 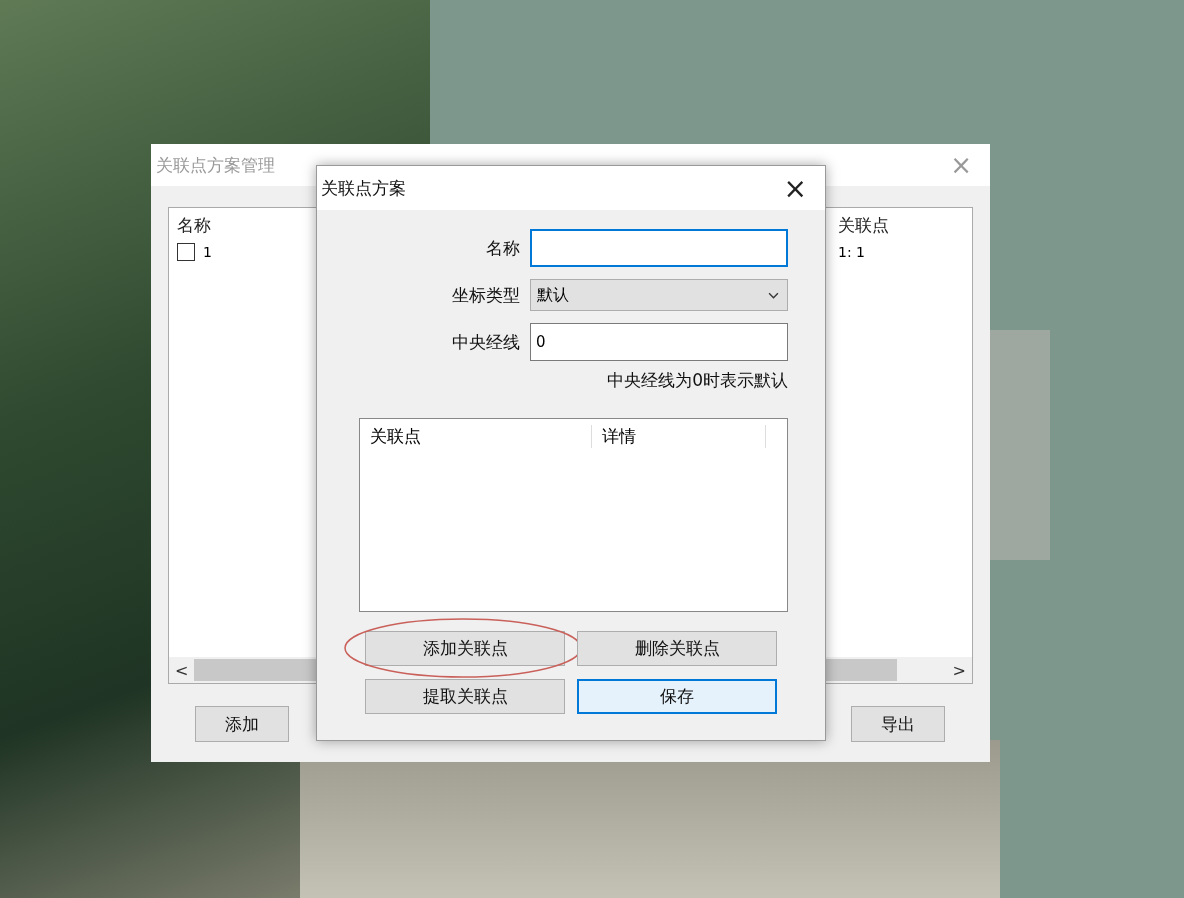 I want to click on column-header: 详情, so click(x=679, y=436).